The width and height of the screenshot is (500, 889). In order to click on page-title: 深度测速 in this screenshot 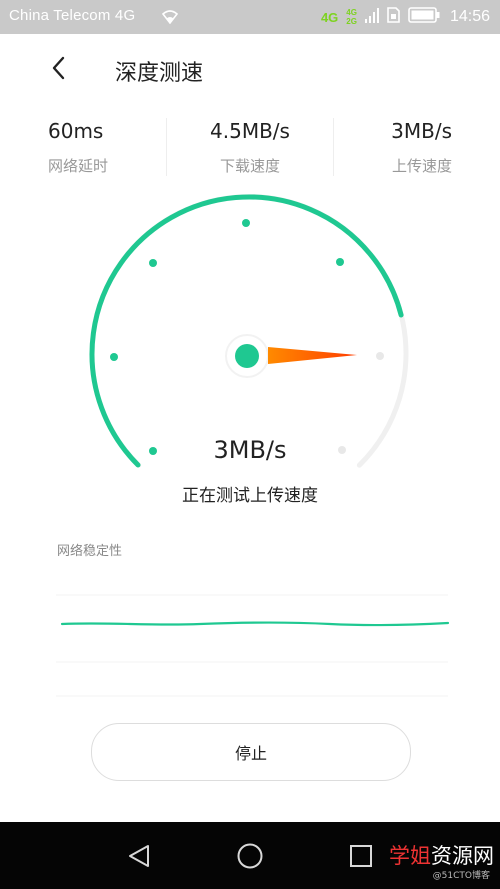, I will do `click(159, 73)`.